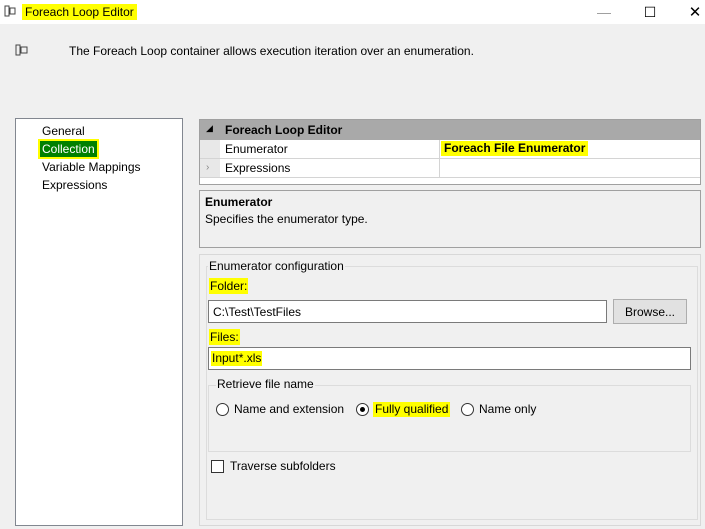  I want to click on radio-fully-qualified-label: Fully qualified, so click(412, 409).